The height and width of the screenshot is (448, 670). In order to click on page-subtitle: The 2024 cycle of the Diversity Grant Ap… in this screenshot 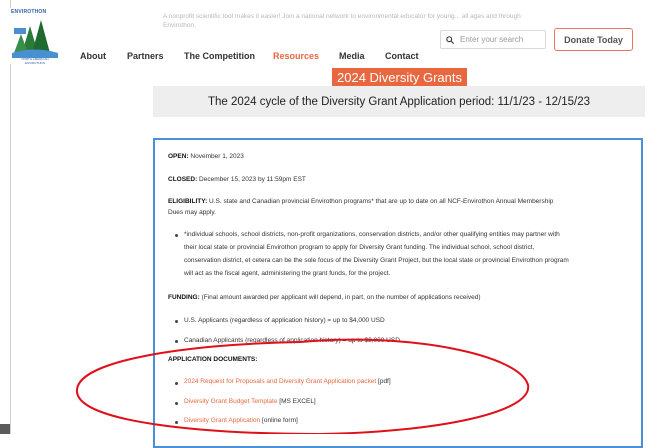, I will do `click(399, 101)`.